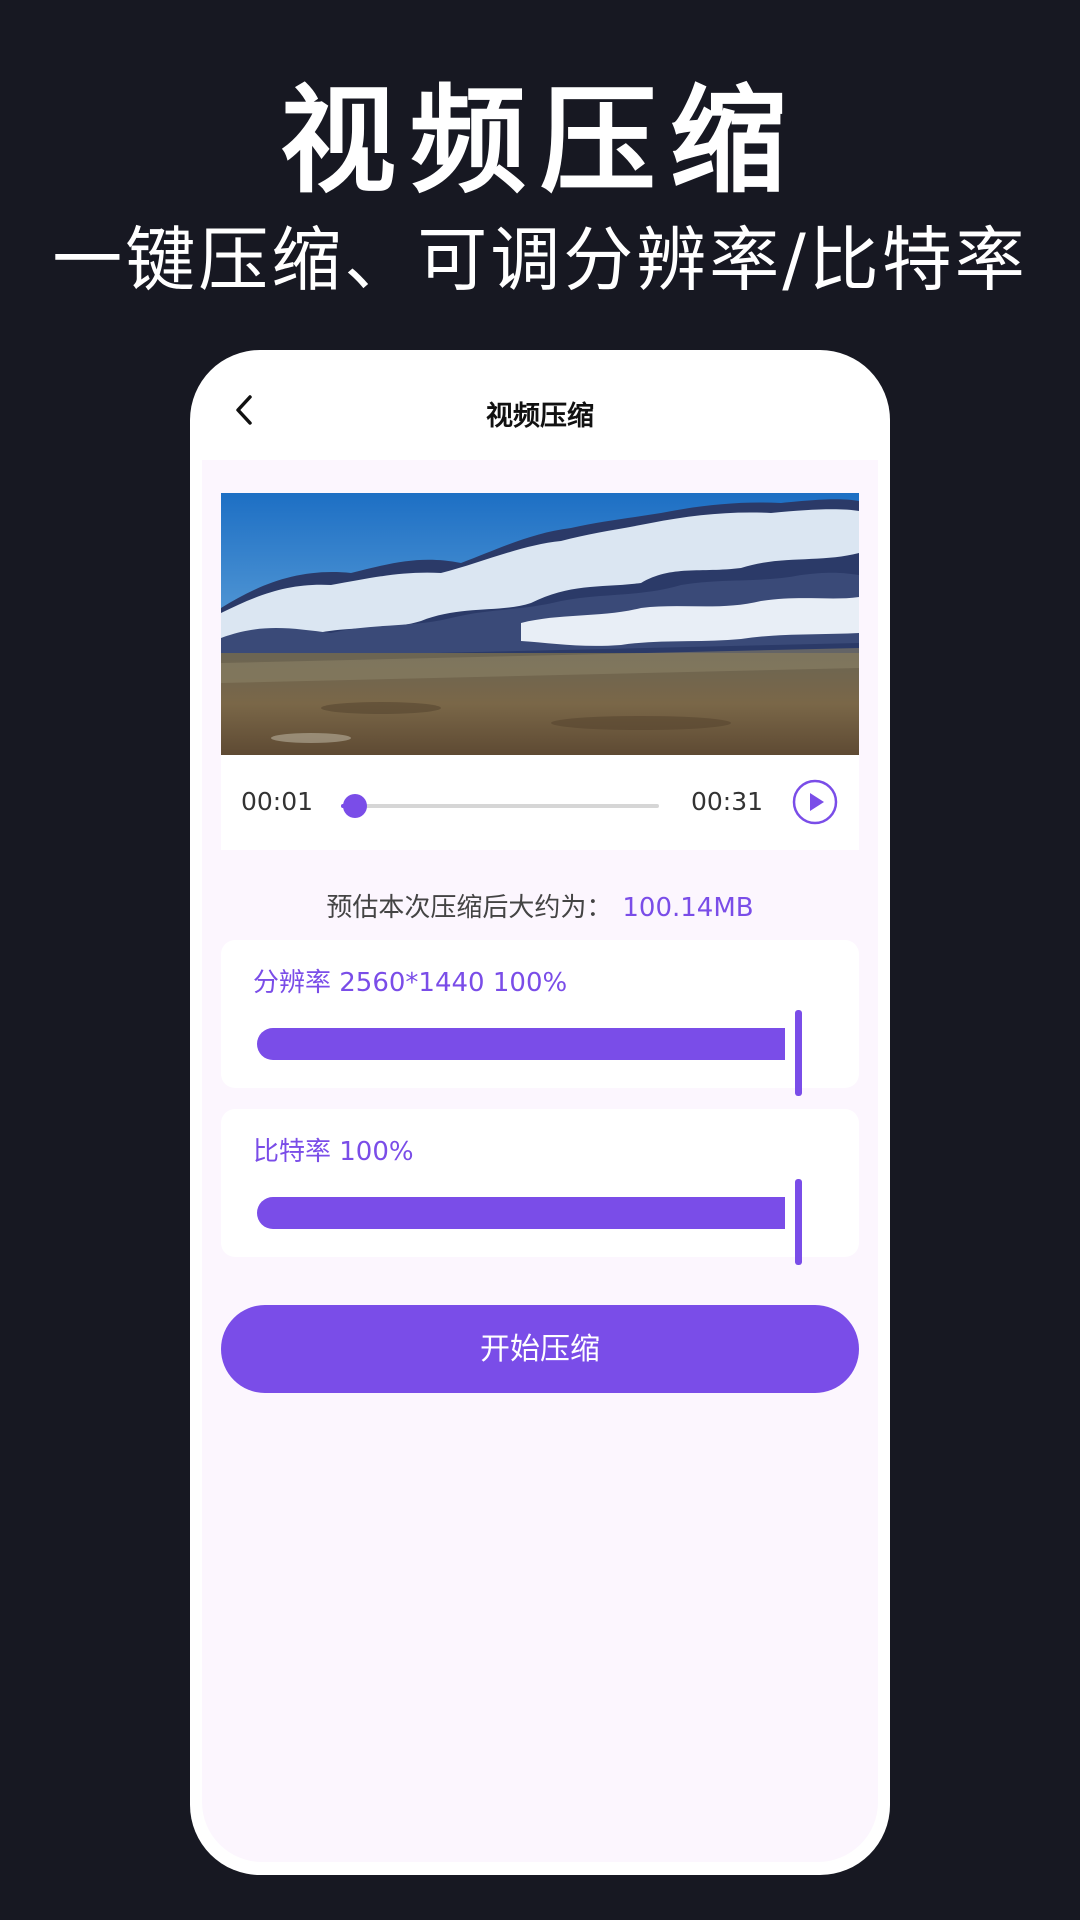  What do you see at coordinates (540, 141) in the screenshot?
I see `promo-title: 视频压缩` at bounding box center [540, 141].